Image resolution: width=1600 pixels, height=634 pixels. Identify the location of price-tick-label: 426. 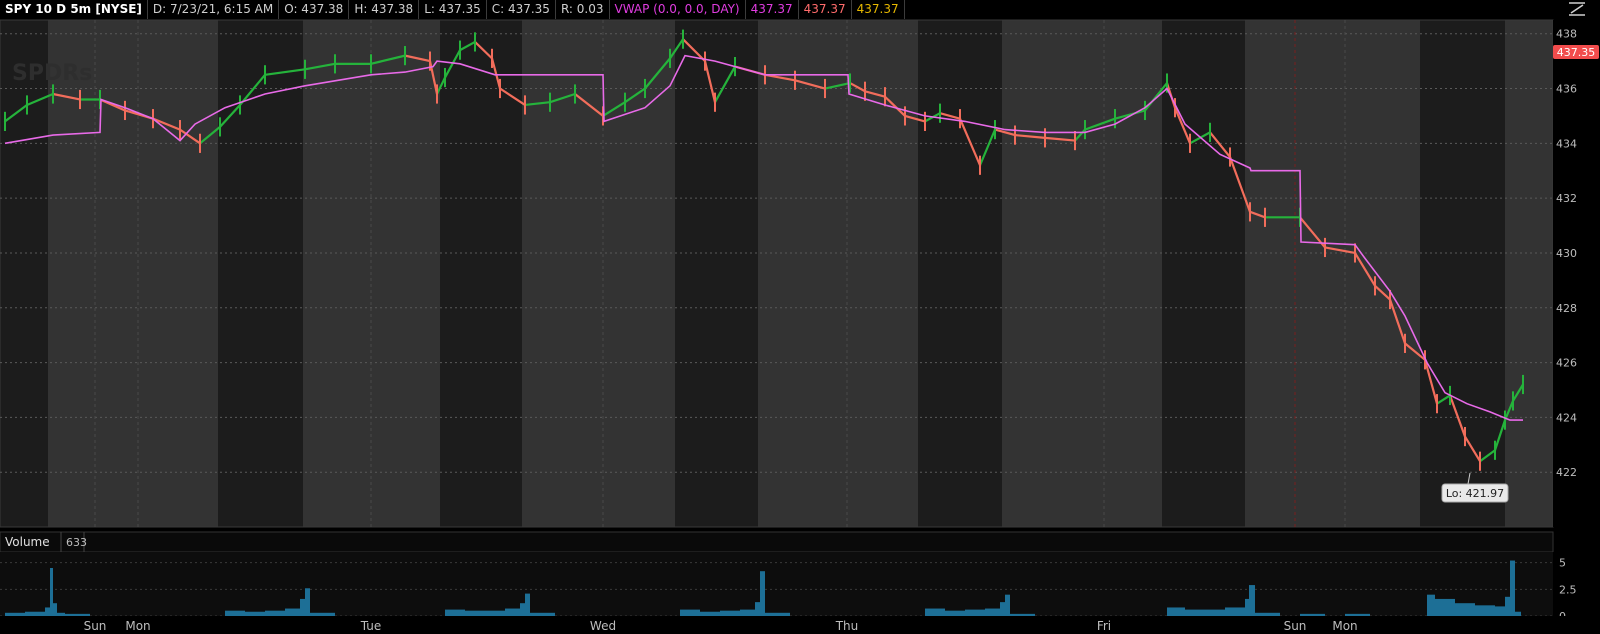
(1566, 363).